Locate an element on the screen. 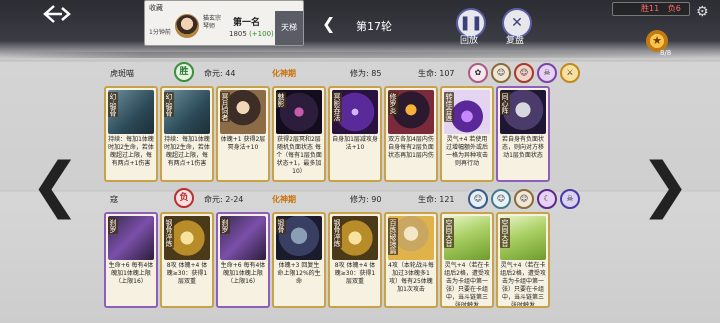 The height and width of the screenshot is (323, 720). card-text: 4攻（本轮战斗每加过3体魄多1攻）每有25体魄加1次攻击 is located at coordinates (411, 277).